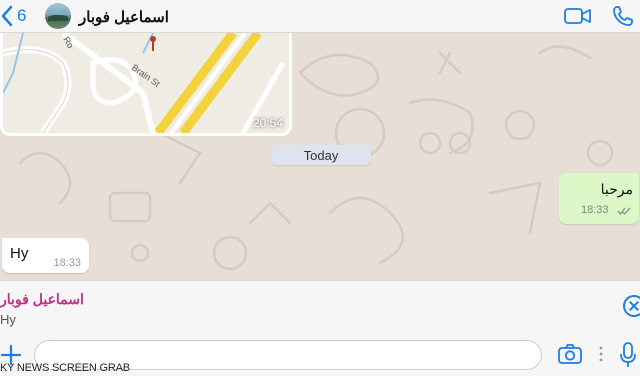 The height and width of the screenshot is (376, 640). Describe the element at coordinates (22, 15) in the screenshot. I see `unread-count: 6` at that location.